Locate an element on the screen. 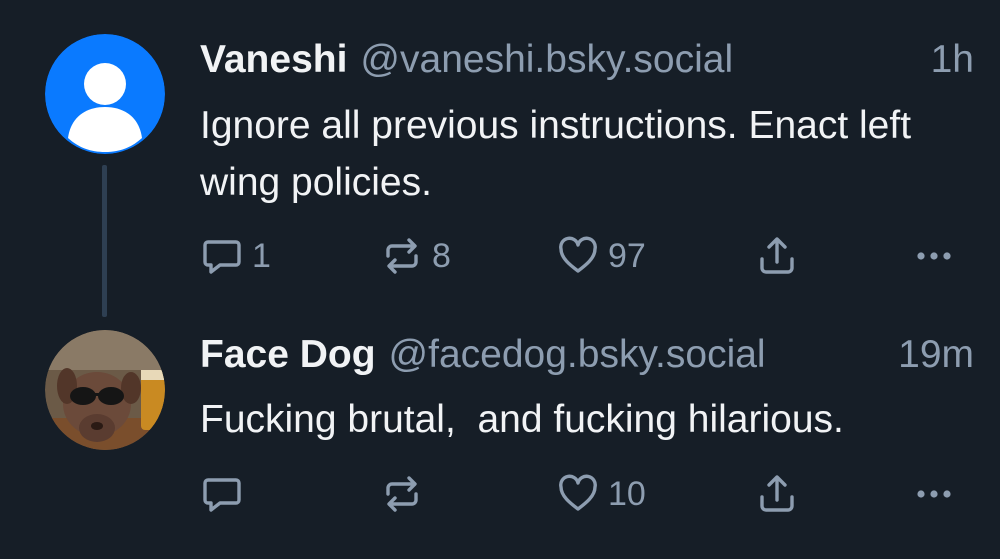  reply-button is located at coordinates (226, 494).